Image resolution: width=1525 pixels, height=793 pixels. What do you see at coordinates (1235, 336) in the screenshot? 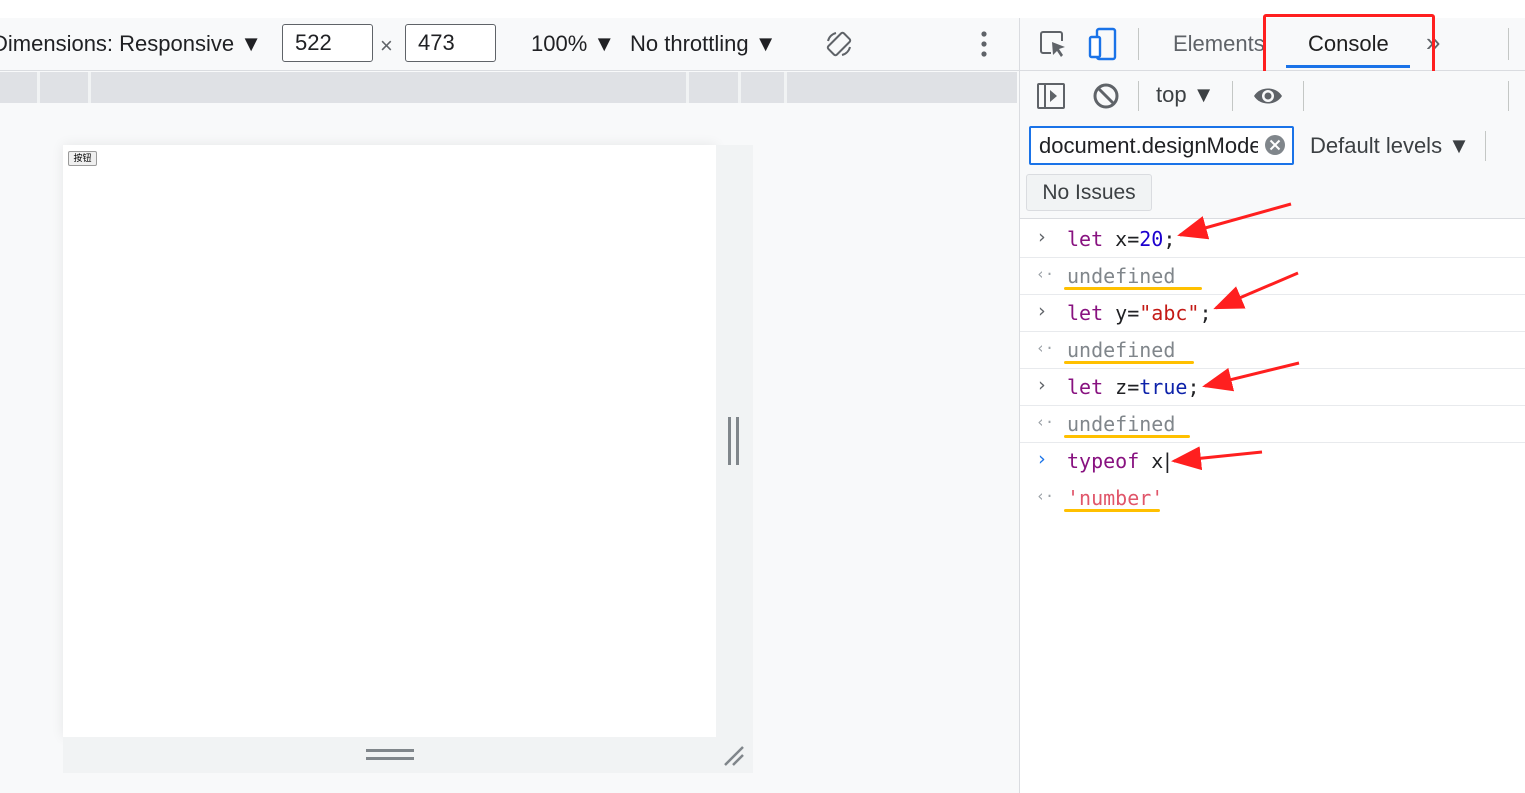
I see `arrow-annotations` at bounding box center [1235, 336].